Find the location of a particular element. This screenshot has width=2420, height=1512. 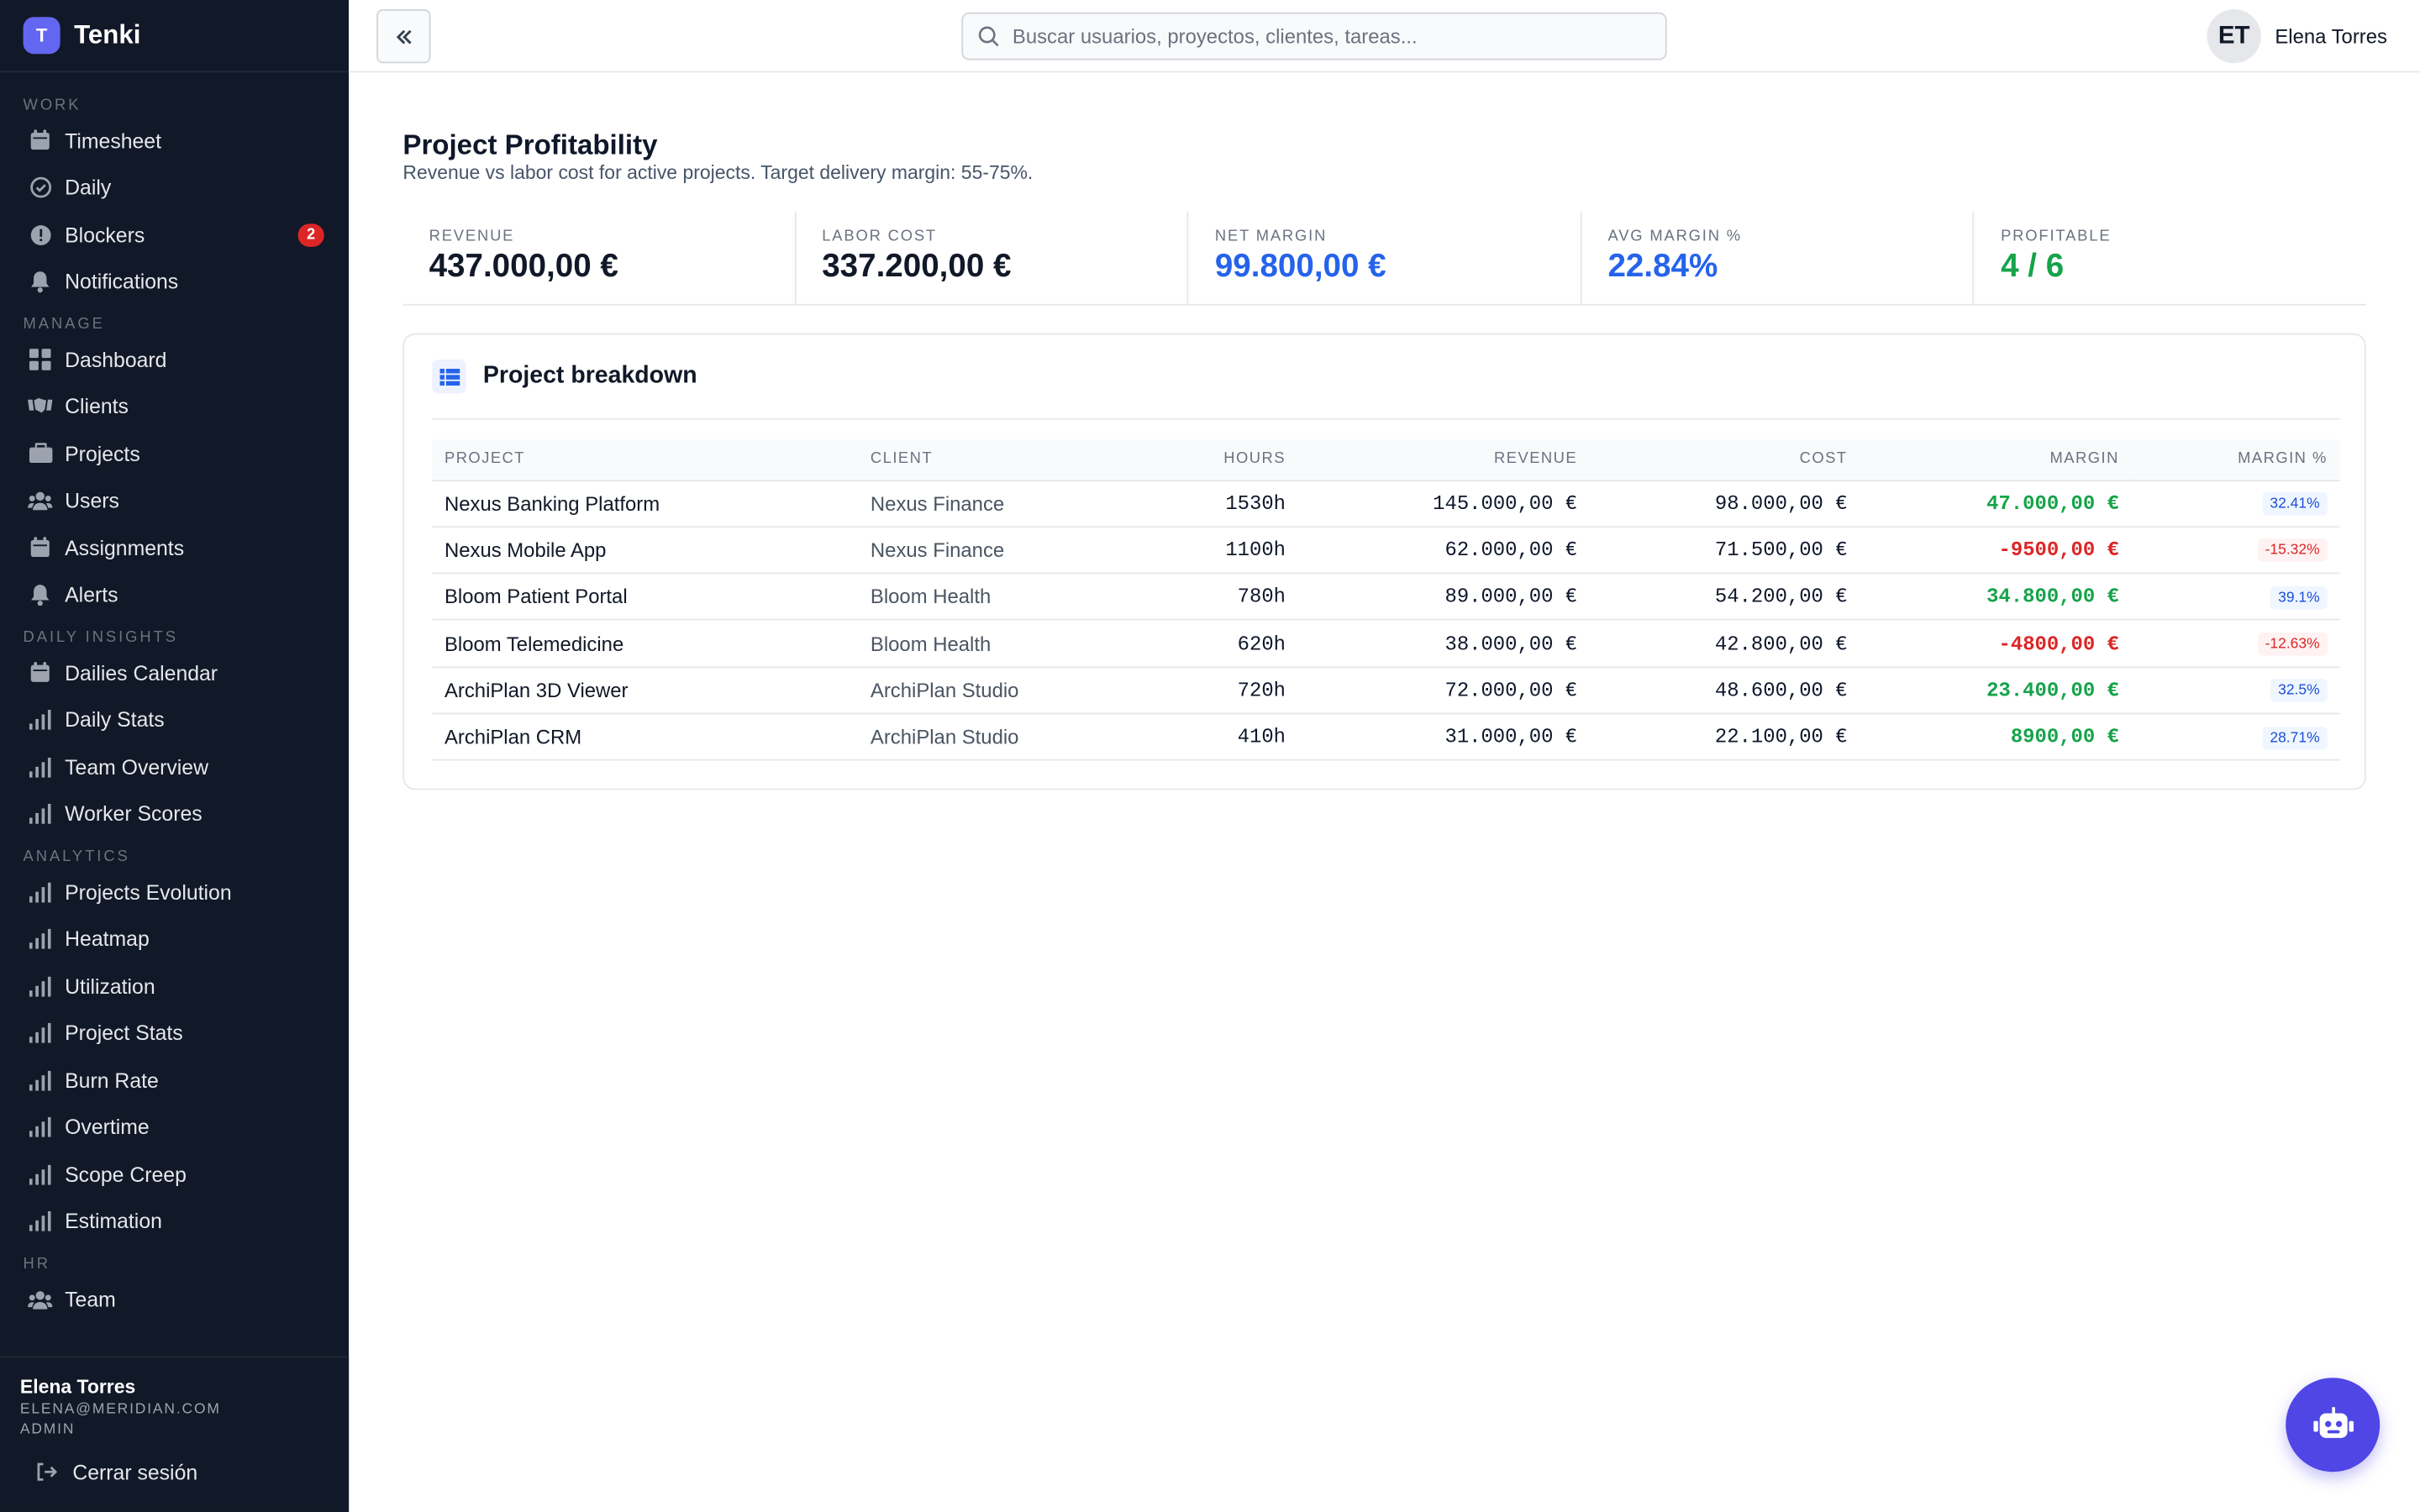

col-margin-pct: MARGIN % is located at coordinates (2235, 460).